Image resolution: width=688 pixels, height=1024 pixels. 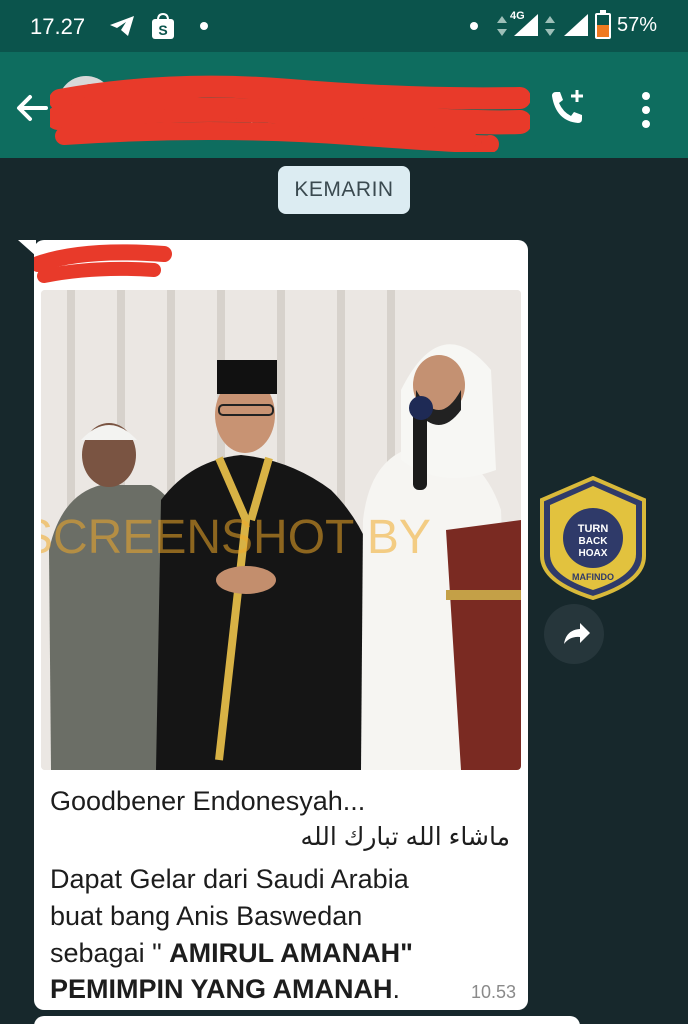 I want to click on message-text-bold: PEMIMPIN YANG AMANAH, so click(x=221, y=989).